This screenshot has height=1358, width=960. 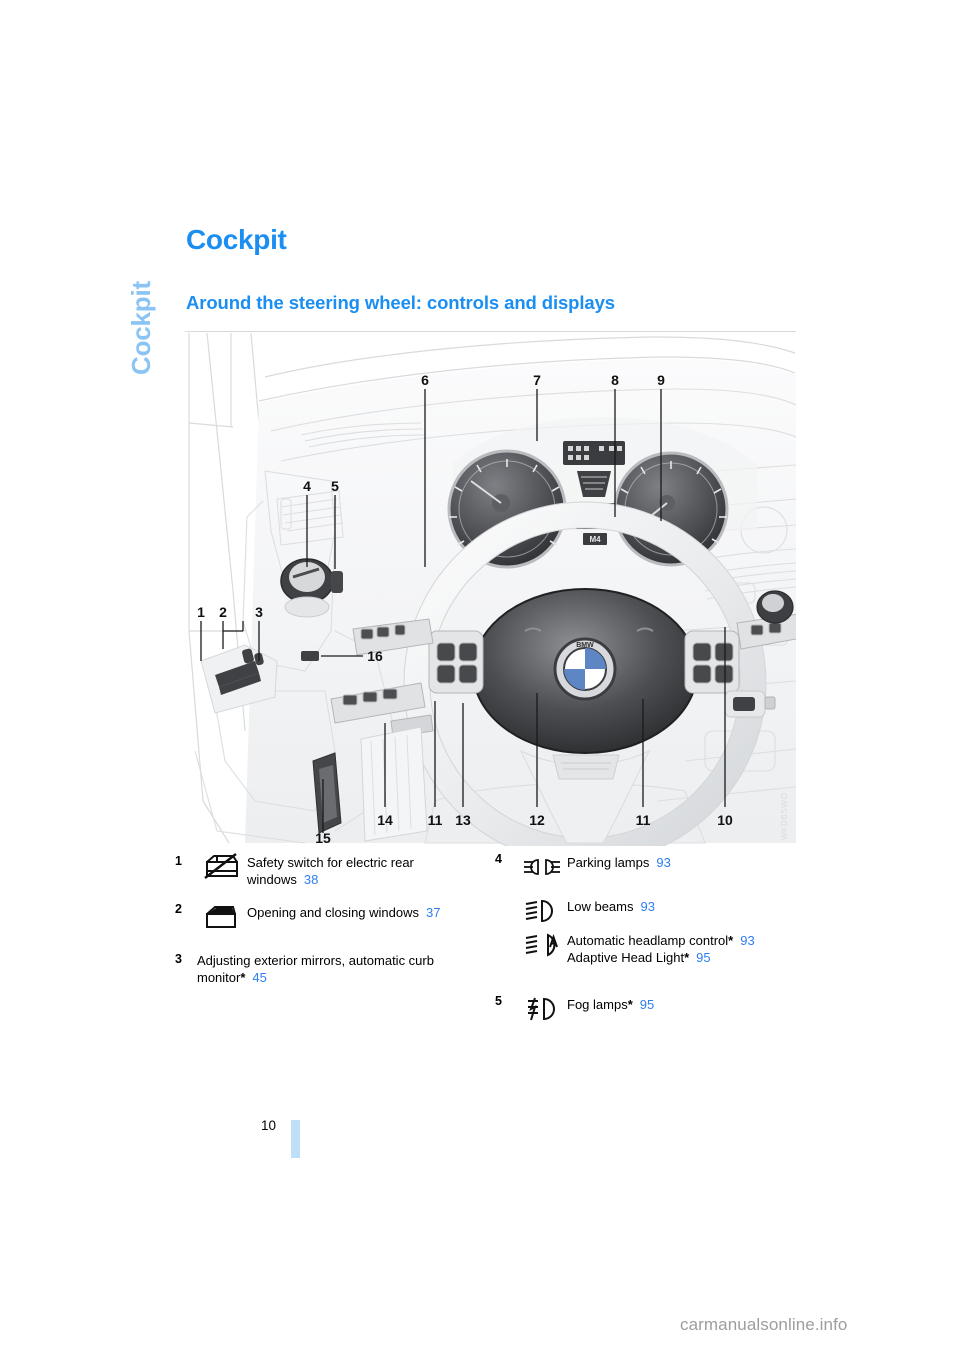 What do you see at coordinates (219, 977) in the screenshot?
I see `legend-item-3-line2: monitor` at bounding box center [219, 977].